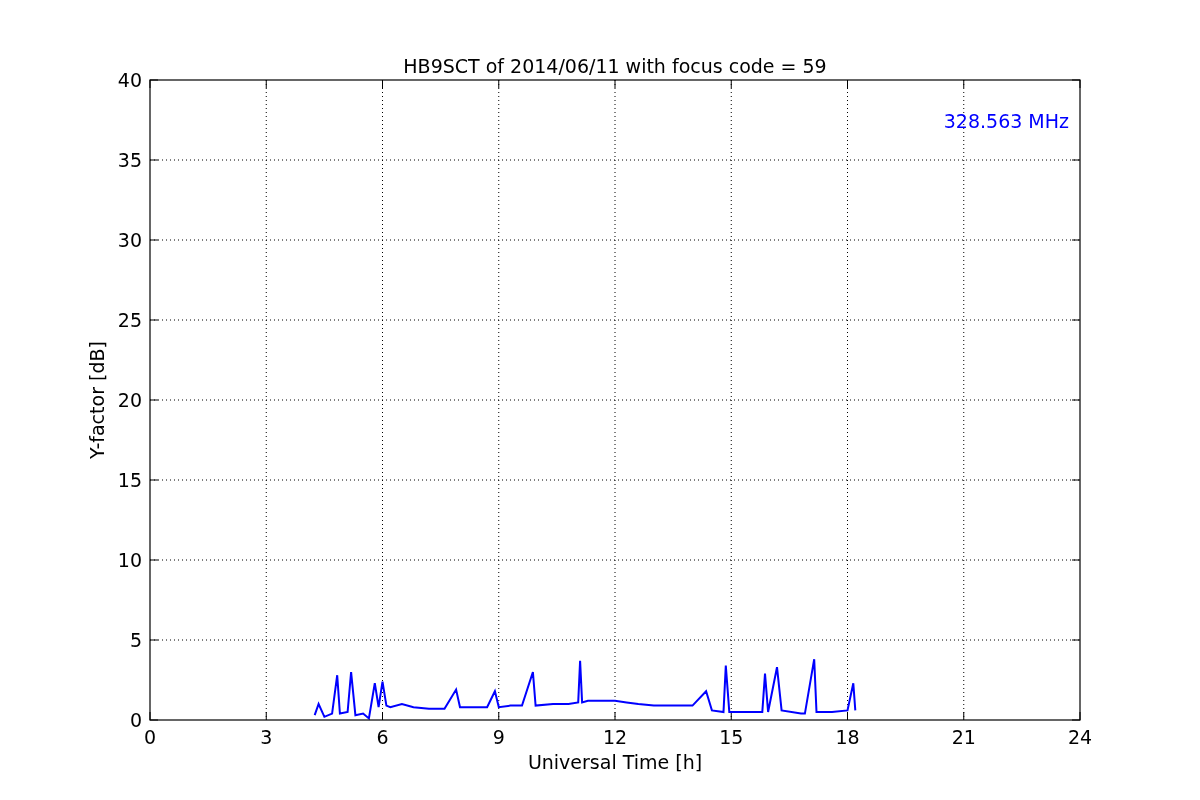  What do you see at coordinates (135, 720) in the screenshot?
I see `y-tick-label: 0` at bounding box center [135, 720].